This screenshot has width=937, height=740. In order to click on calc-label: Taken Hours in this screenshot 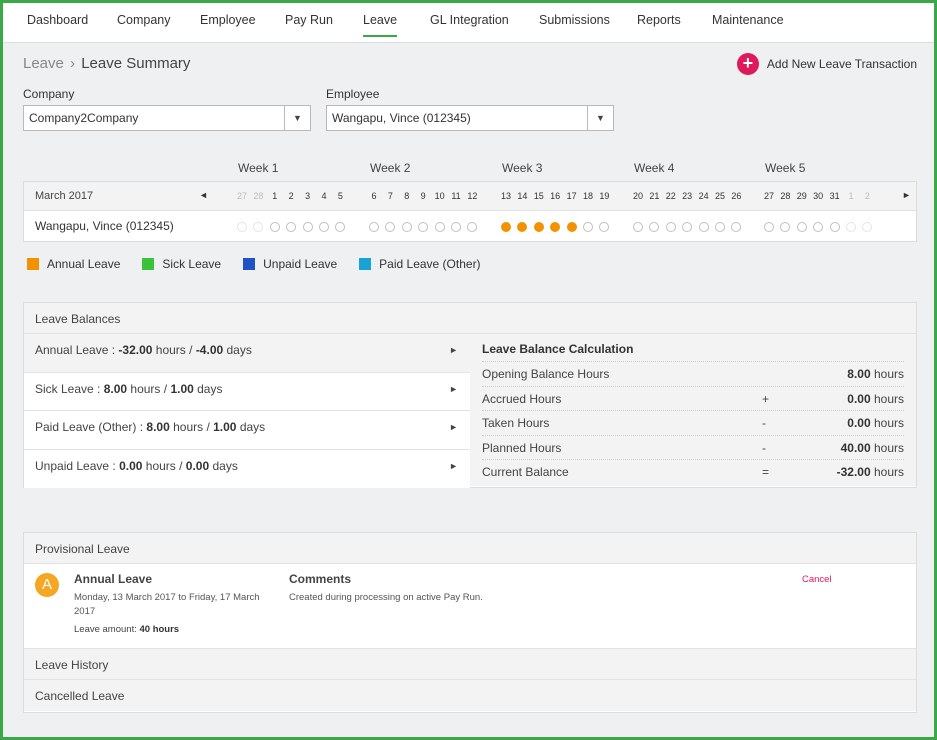, I will do `click(516, 423)`.